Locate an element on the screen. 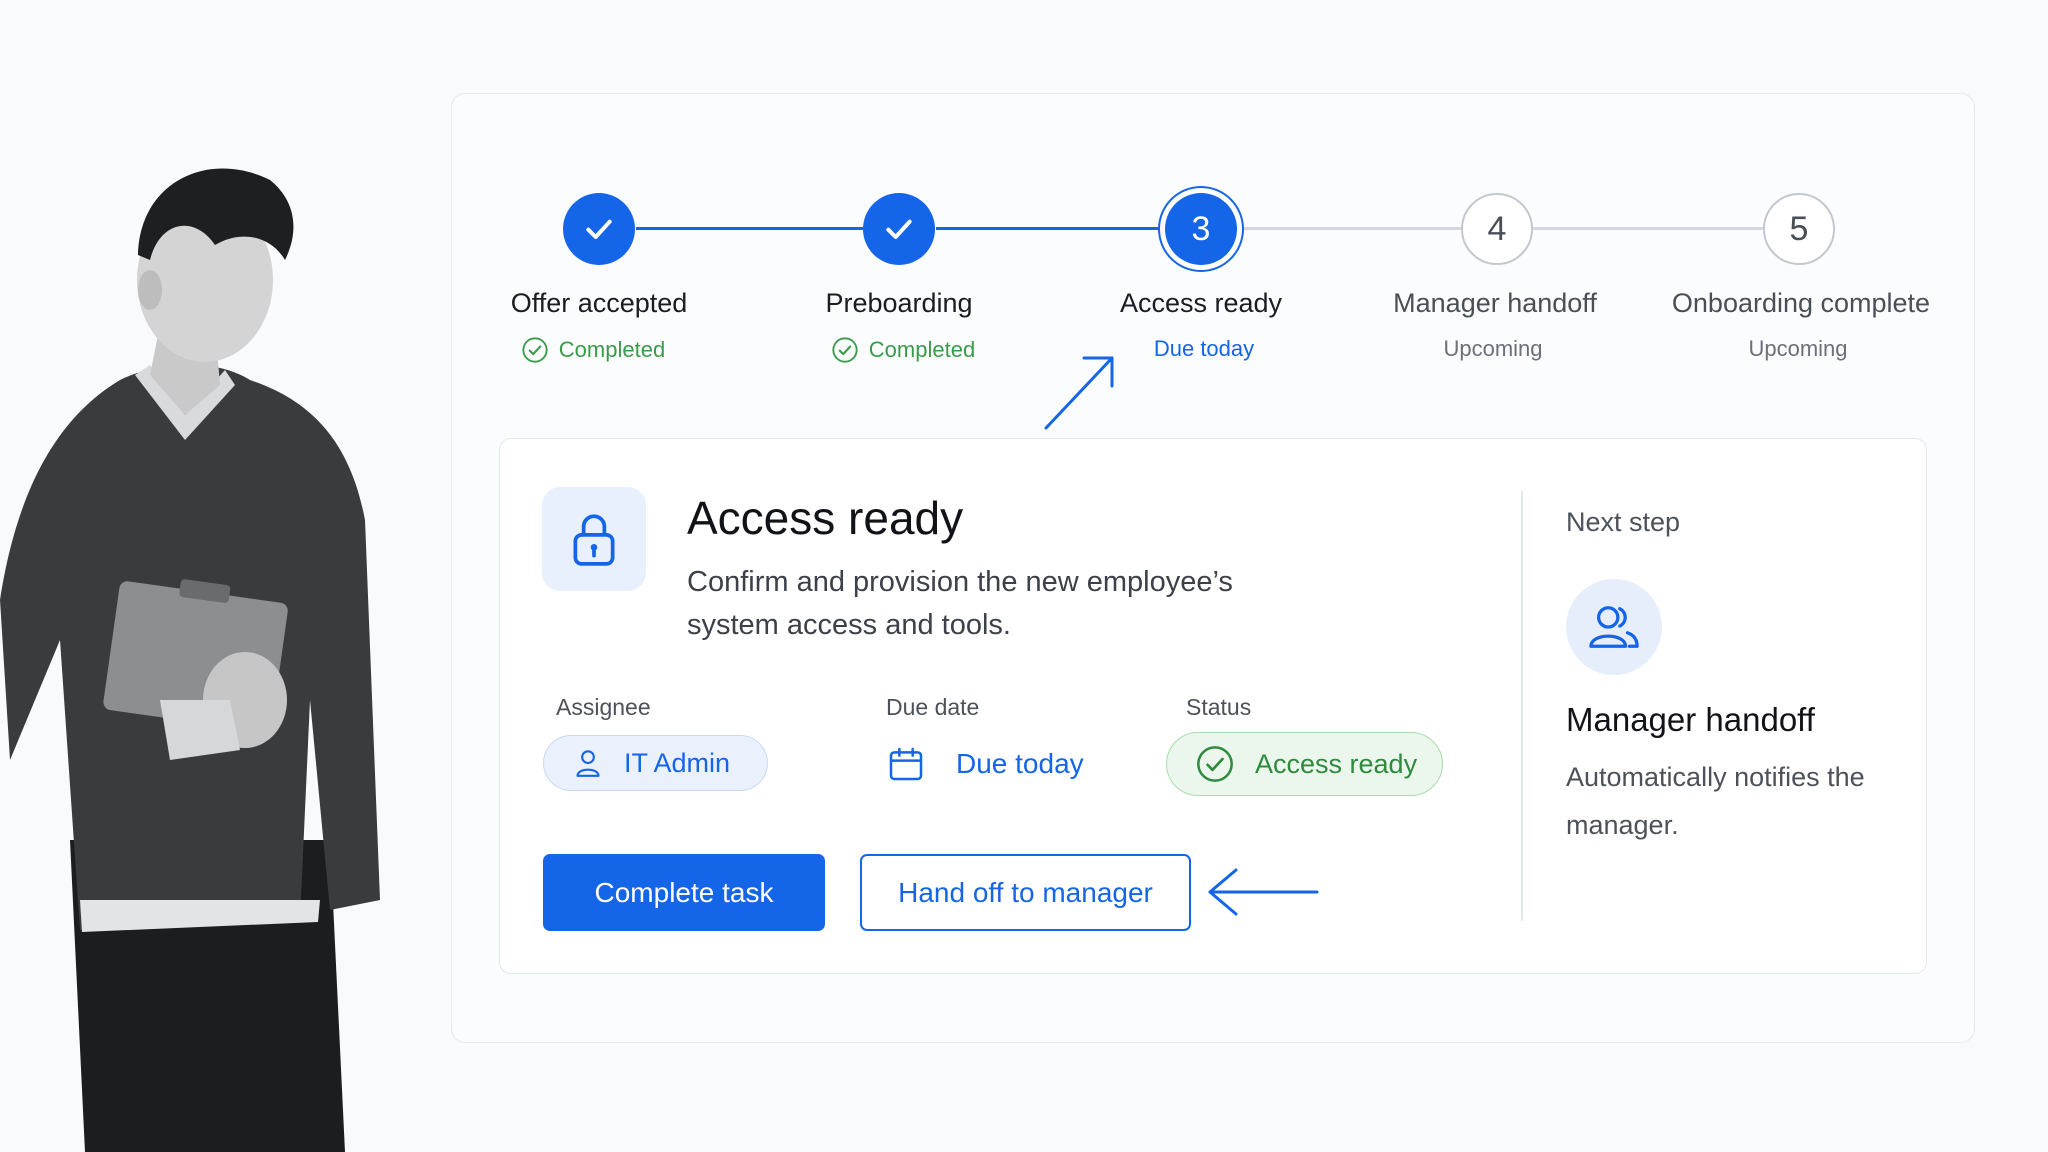  next-step-title: Manager handoff is located at coordinates (1690, 719).